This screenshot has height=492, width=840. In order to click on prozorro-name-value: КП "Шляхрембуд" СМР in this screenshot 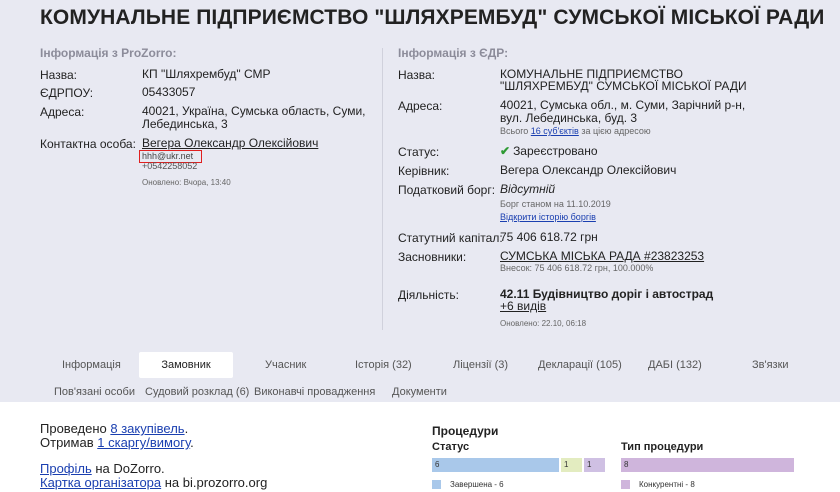, I will do `click(206, 74)`.